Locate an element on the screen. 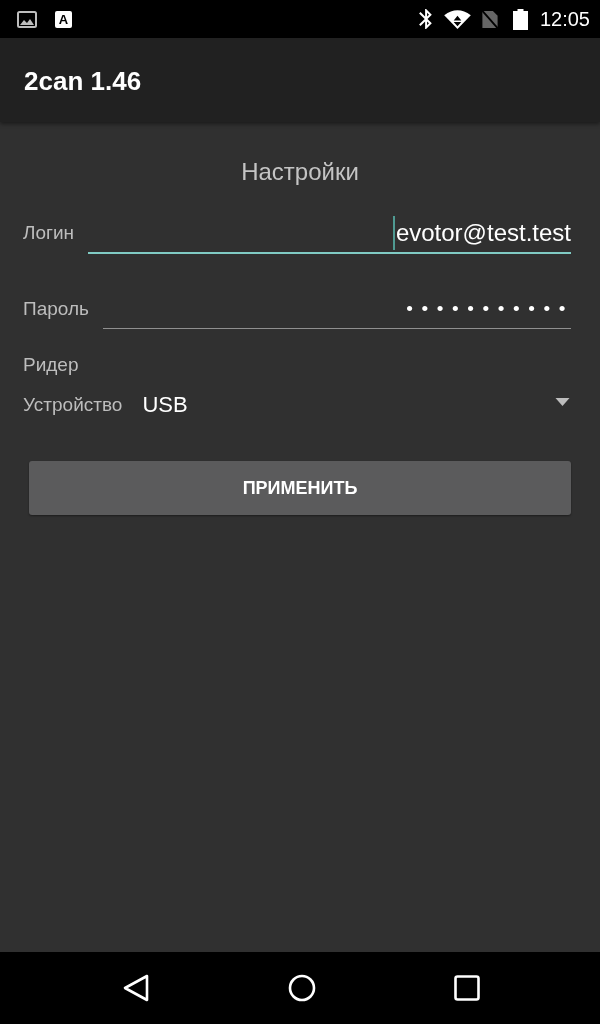 The height and width of the screenshot is (1024, 600). wifi-icon is located at coordinates (457, 19).